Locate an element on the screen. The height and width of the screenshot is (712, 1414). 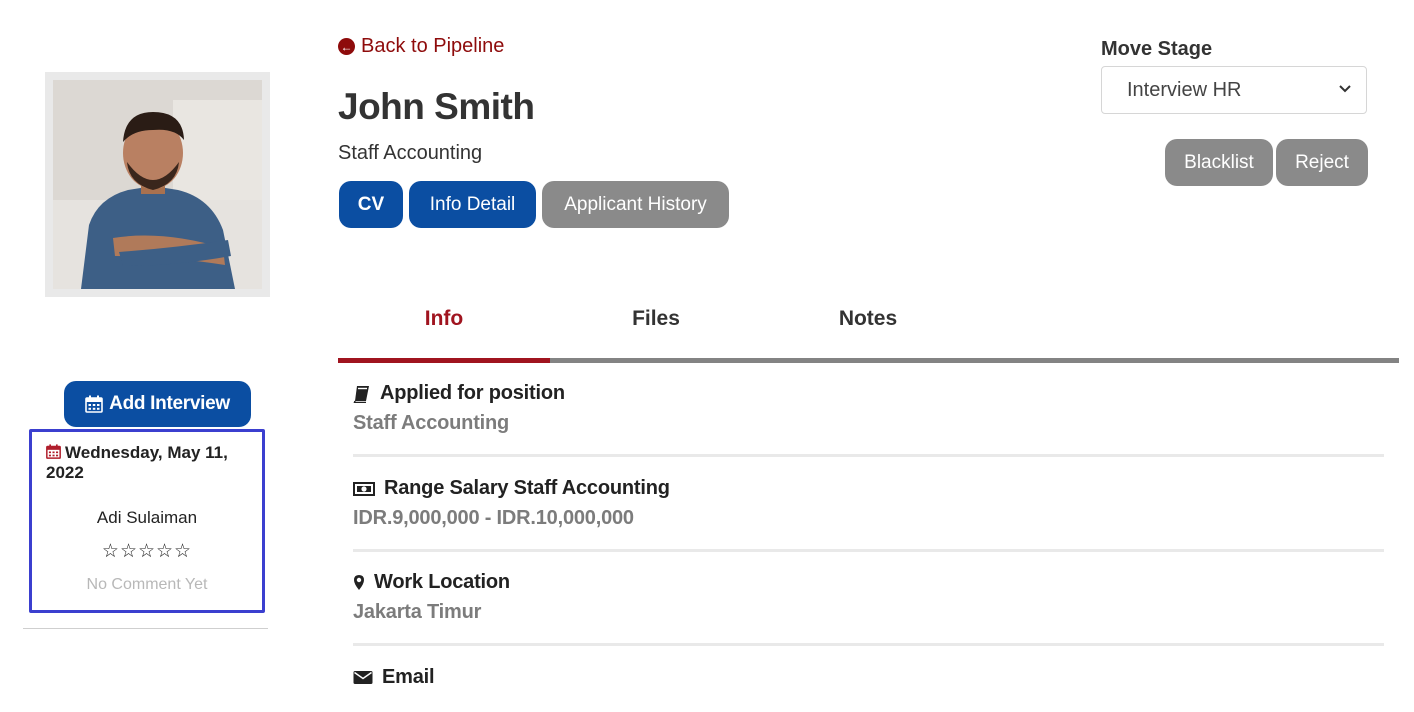
interview-comment: No Comment Yet is located at coordinates (147, 584).